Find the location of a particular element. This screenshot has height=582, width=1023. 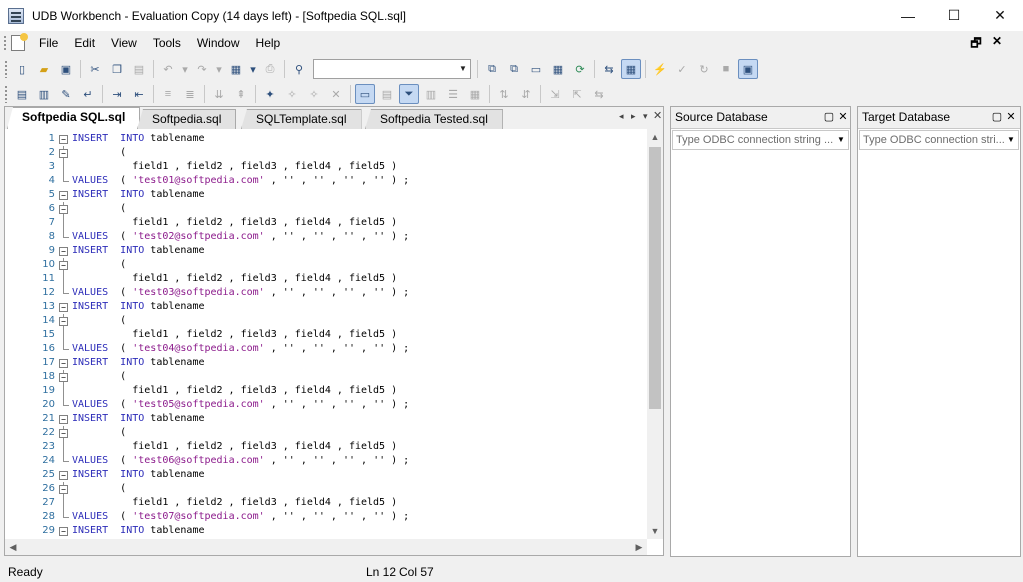

mdi-restore-button: 🗗 is located at coordinates (976, 43).